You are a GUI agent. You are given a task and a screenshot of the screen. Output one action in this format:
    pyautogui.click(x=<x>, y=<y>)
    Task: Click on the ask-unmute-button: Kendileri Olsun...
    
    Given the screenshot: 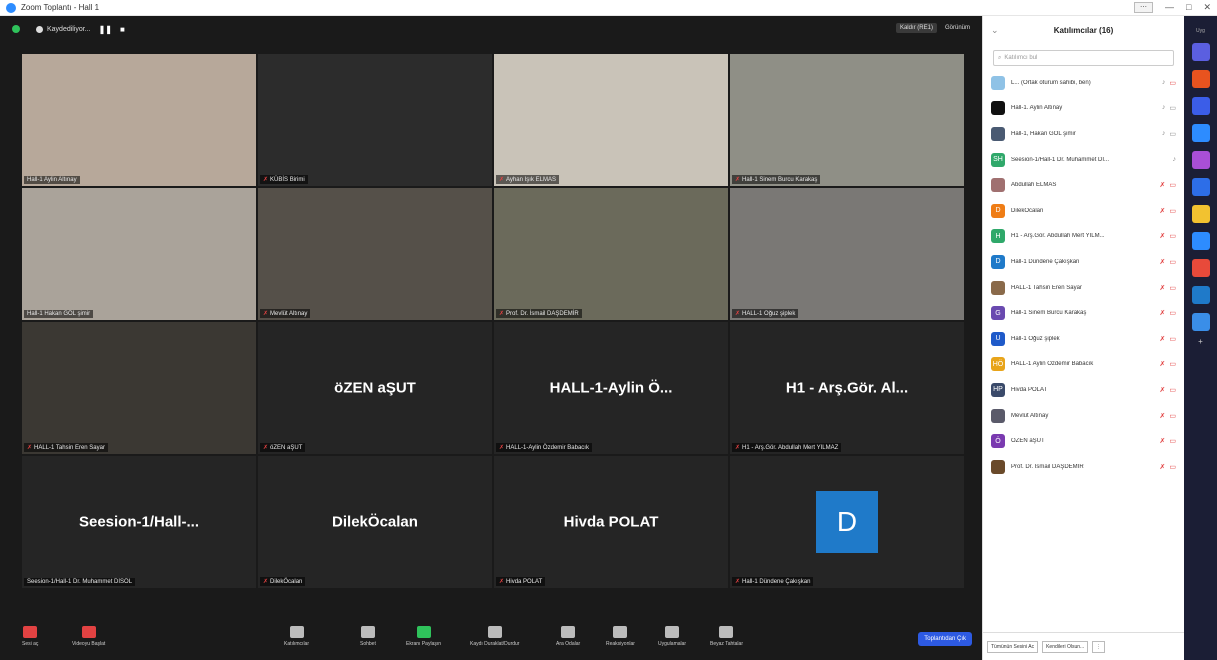 What is the action you would take?
    pyautogui.click(x=1065, y=646)
    